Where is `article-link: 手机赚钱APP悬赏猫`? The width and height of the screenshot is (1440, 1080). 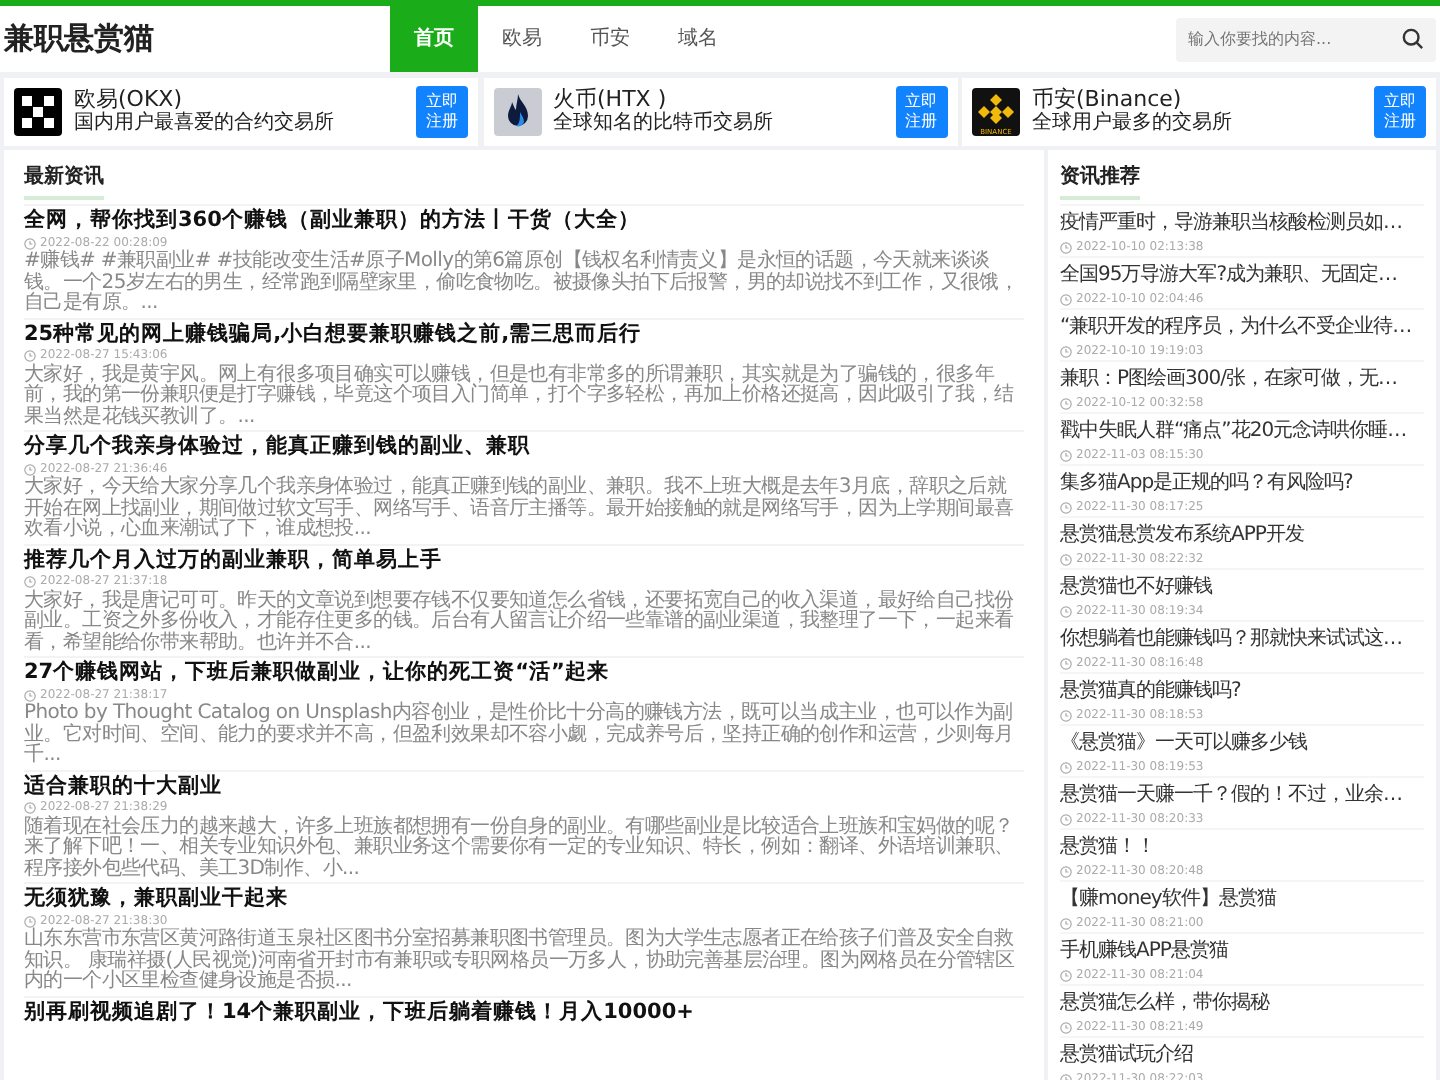
article-link: 手机赚钱APP悬赏猫 is located at coordinates (1144, 952).